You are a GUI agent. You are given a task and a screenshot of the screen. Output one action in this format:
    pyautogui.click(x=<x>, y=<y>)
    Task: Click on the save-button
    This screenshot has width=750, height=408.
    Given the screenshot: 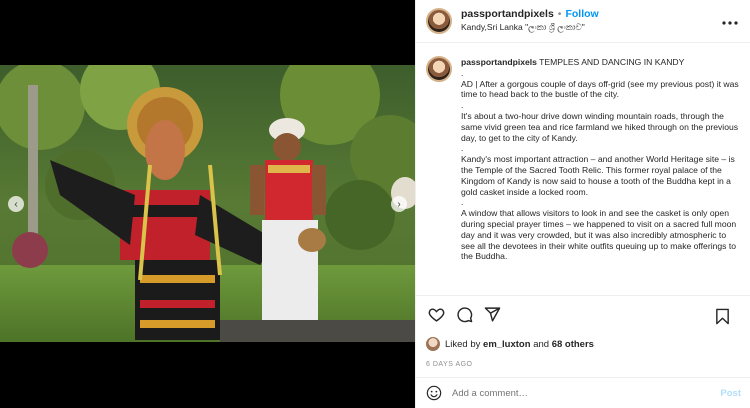 What is the action you would take?
    pyautogui.click(x=722, y=316)
    